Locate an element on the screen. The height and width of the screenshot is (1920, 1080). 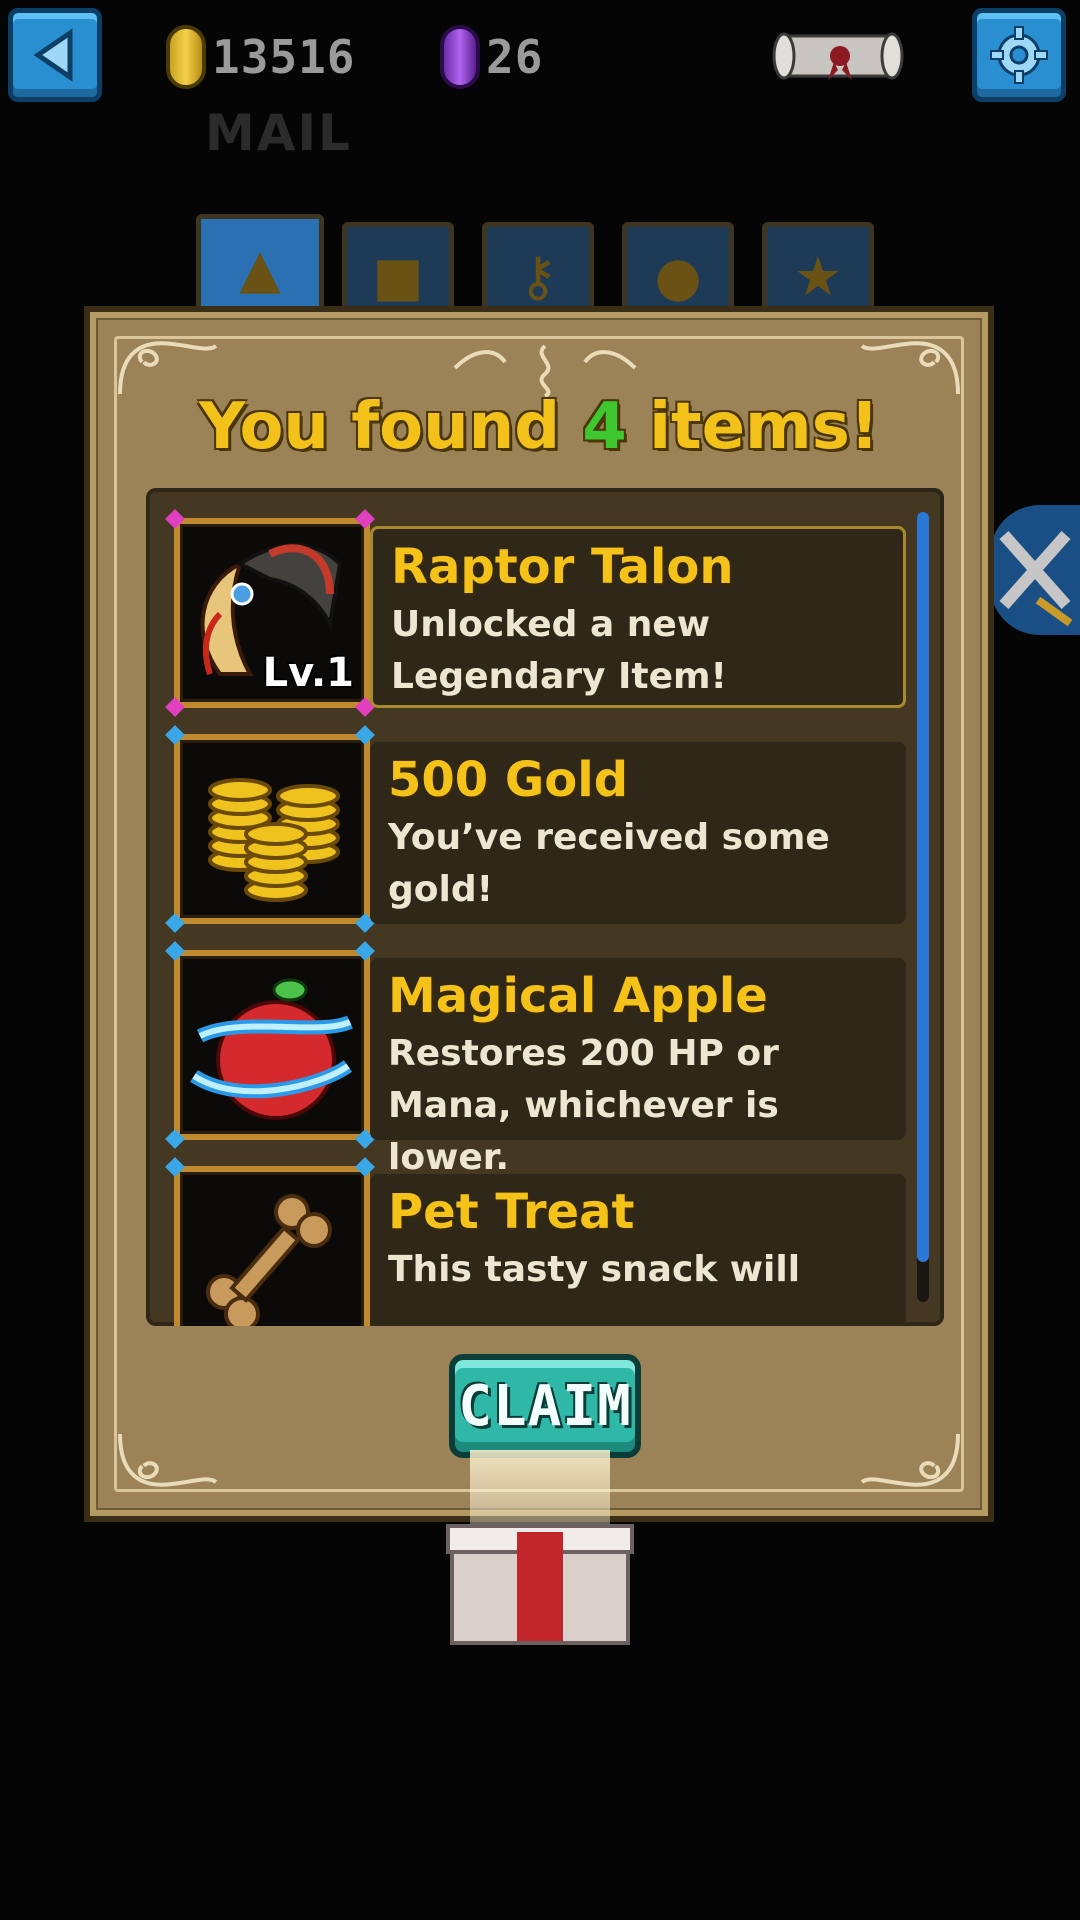
gold-amount: 13516 is located at coordinates (284, 57).